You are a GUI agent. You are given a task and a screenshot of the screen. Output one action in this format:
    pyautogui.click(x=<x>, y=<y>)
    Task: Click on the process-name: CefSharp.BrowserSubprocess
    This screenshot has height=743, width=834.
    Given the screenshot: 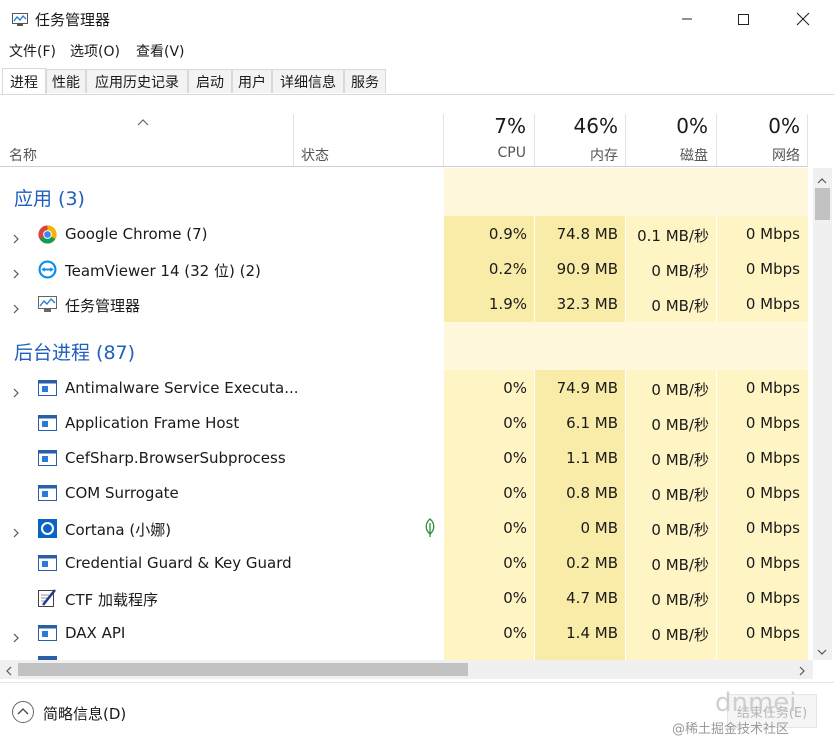 What is the action you would take?
    pyautogui.click(x=175, y=458)
    